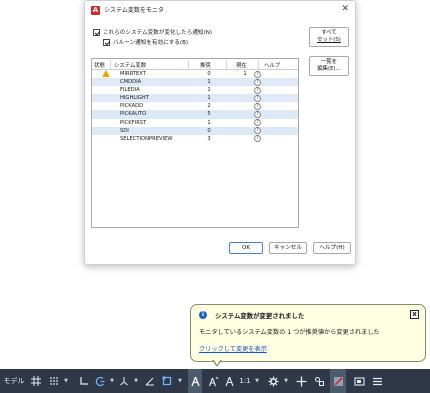 This screenshot has height=393, width=430. What do you see at coordinates (146, 138) in the screenshot?
I see `sysvar-name: SELECTIONPREVIEW` at bounding box center [146, 138].